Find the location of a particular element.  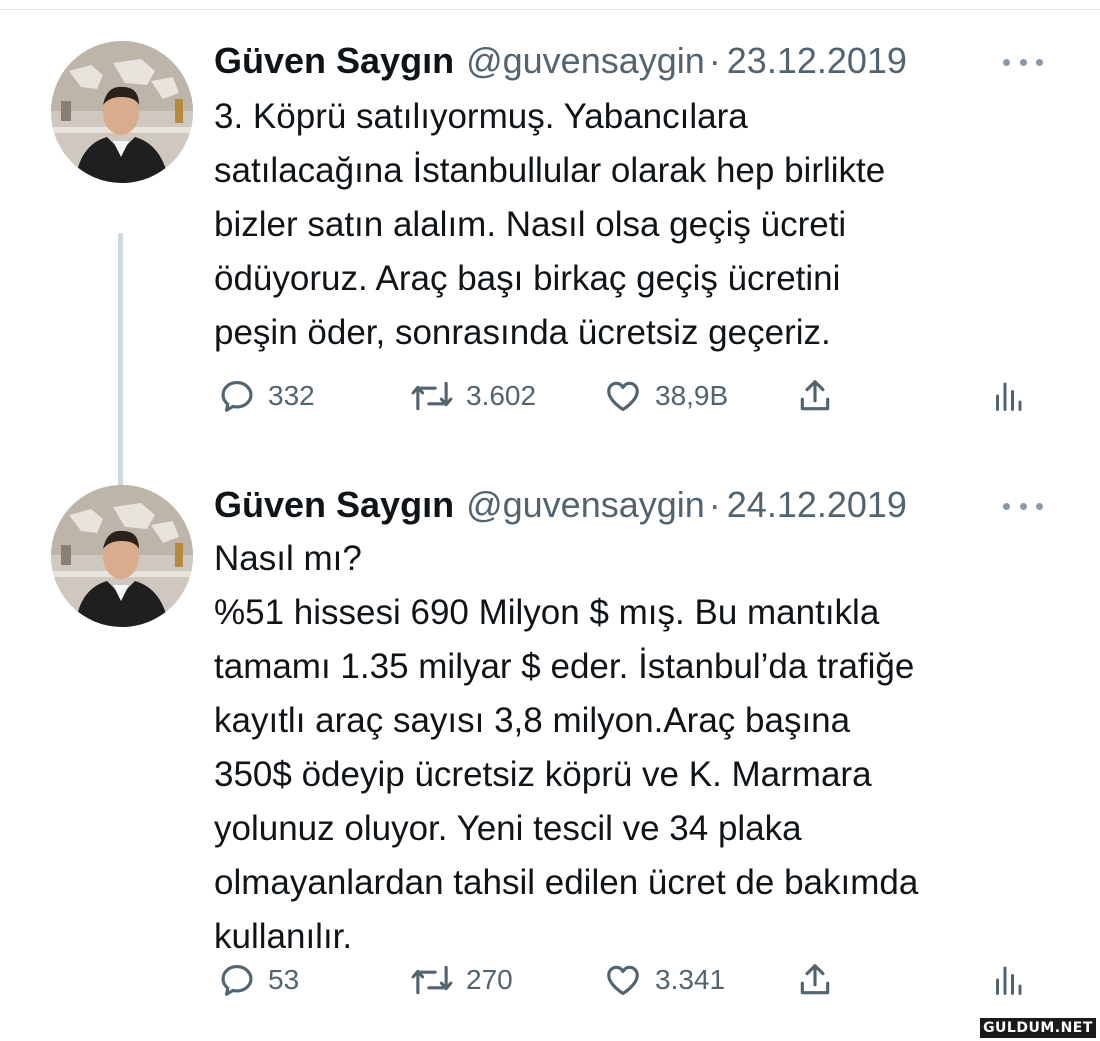

top-divider is located at coordinates (550, 5).